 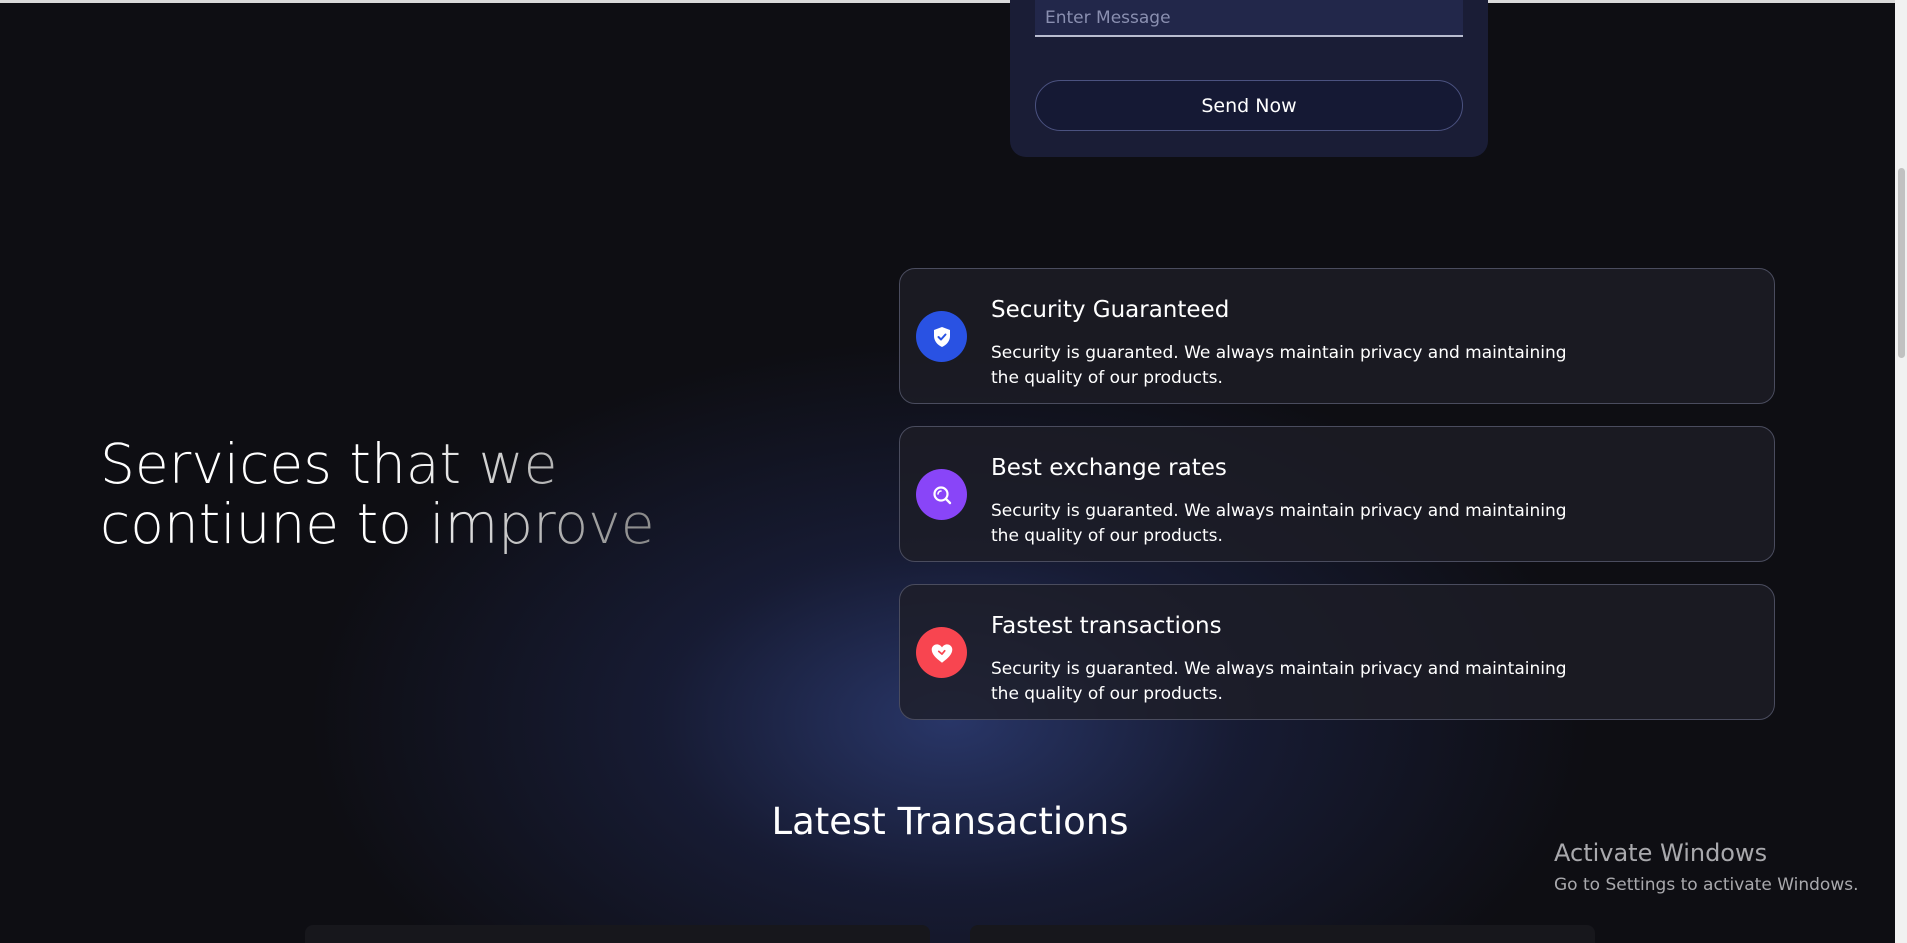 What do you see at coordinates (953, 1) in the screenshot?
I see `top-border` at bounding box center [953, 1].